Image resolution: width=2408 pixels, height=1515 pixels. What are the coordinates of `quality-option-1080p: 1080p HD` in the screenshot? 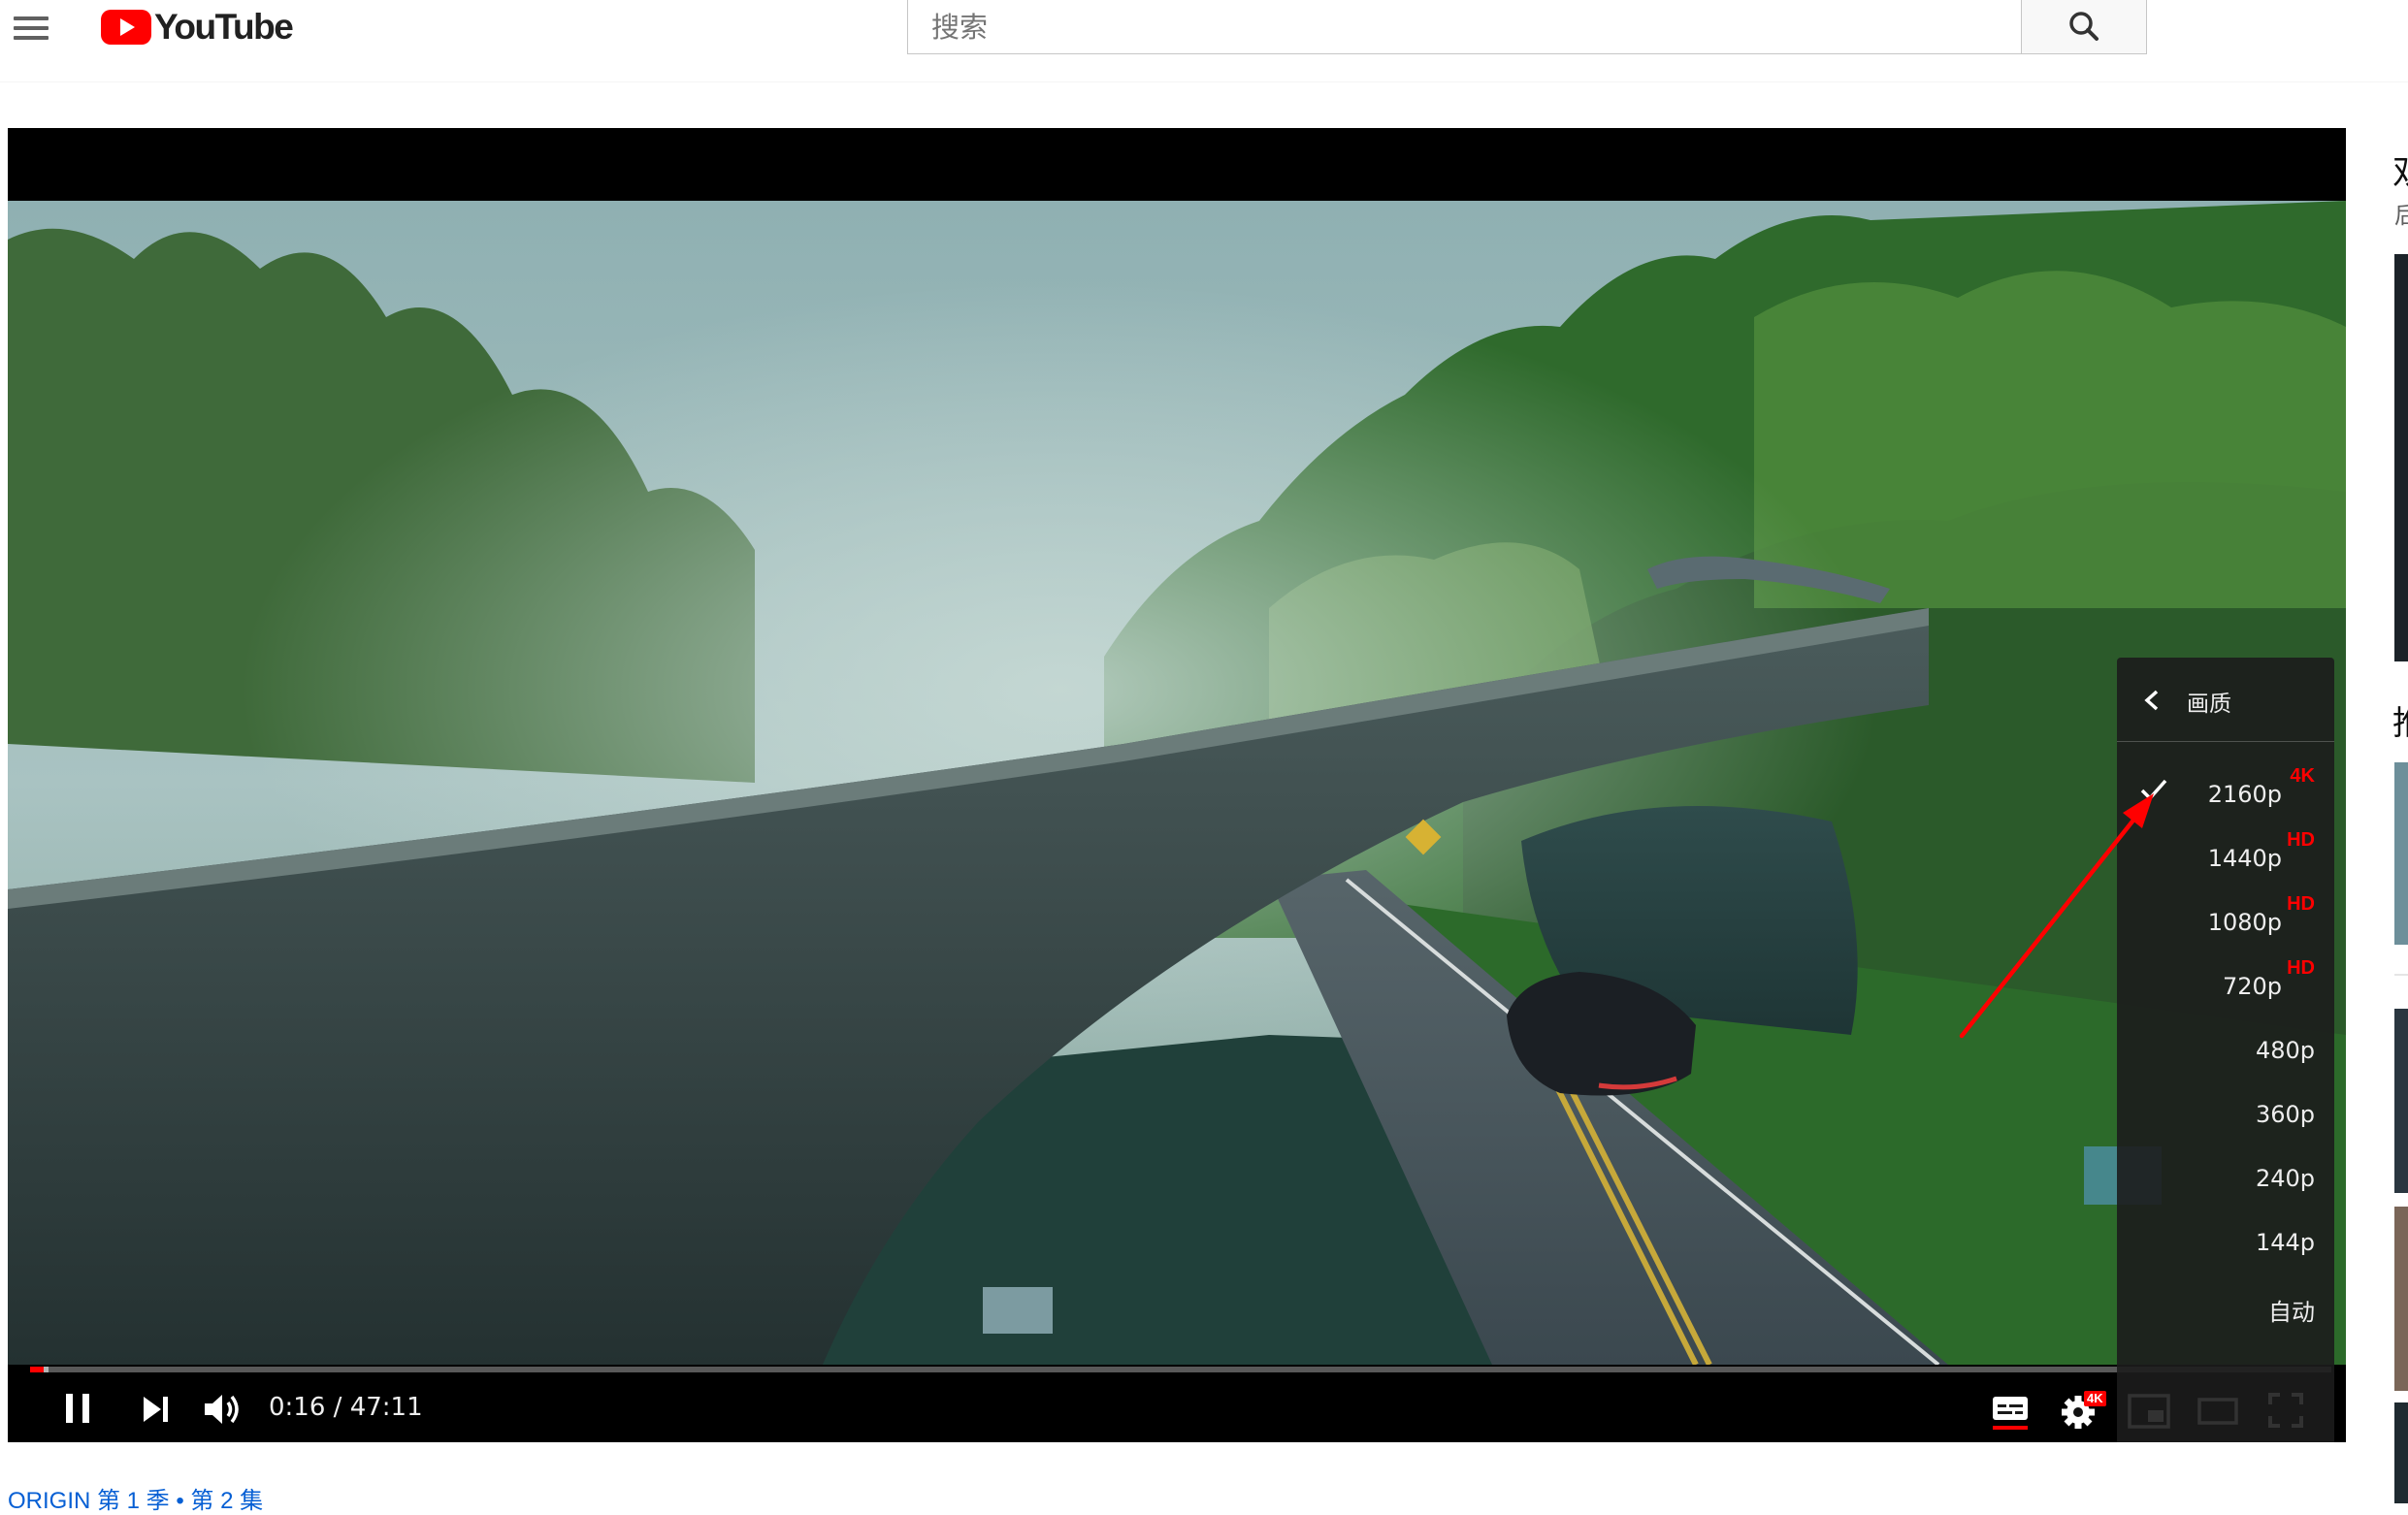 It's located at (2261, 914).